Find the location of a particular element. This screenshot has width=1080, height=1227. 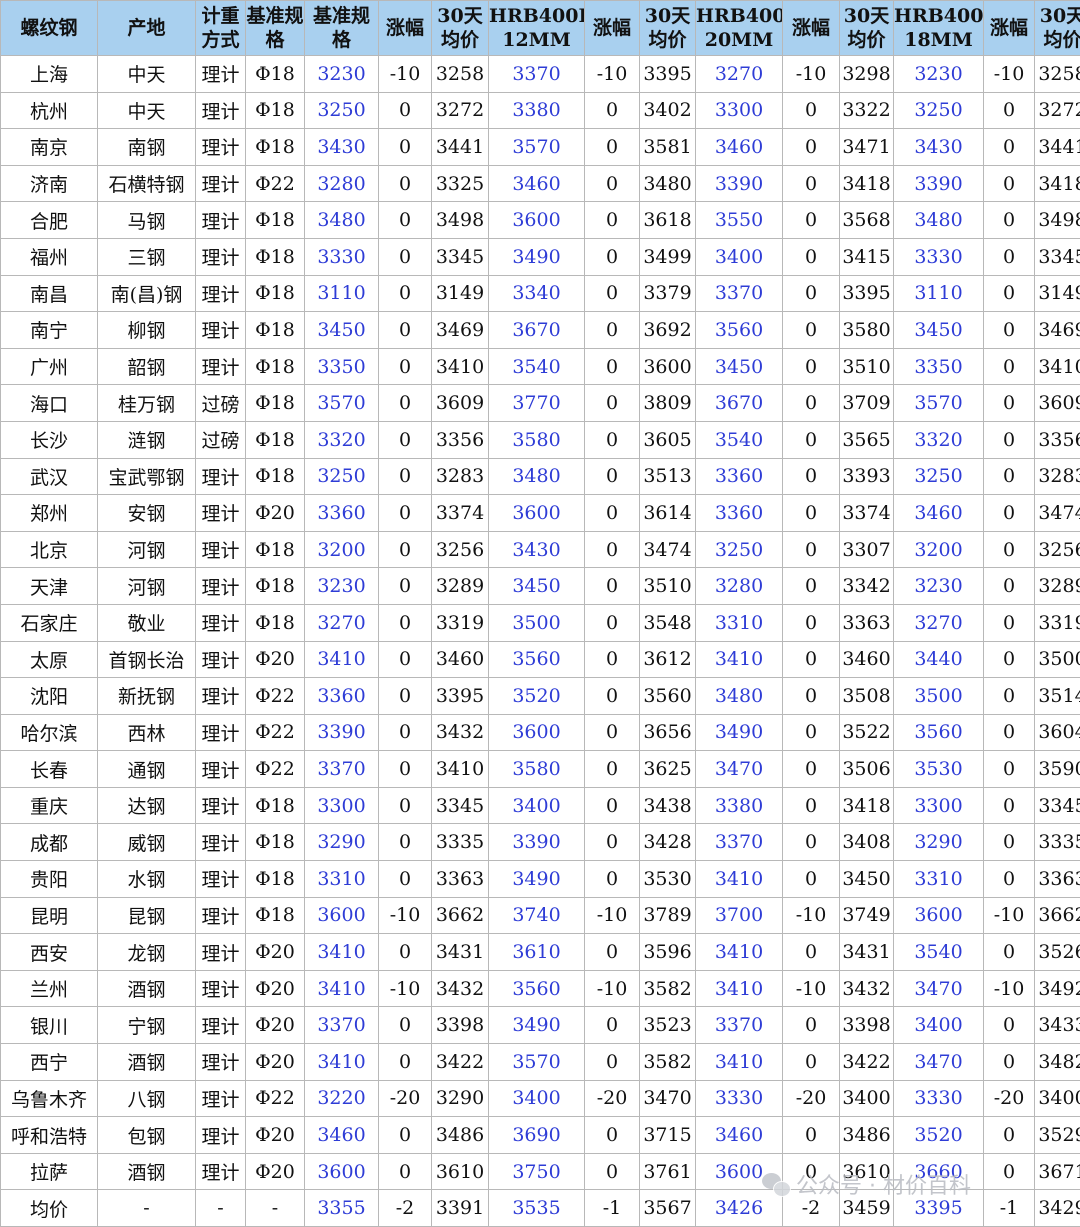

city-cell: 哈尔滨 is located at coordinates (49, 732).